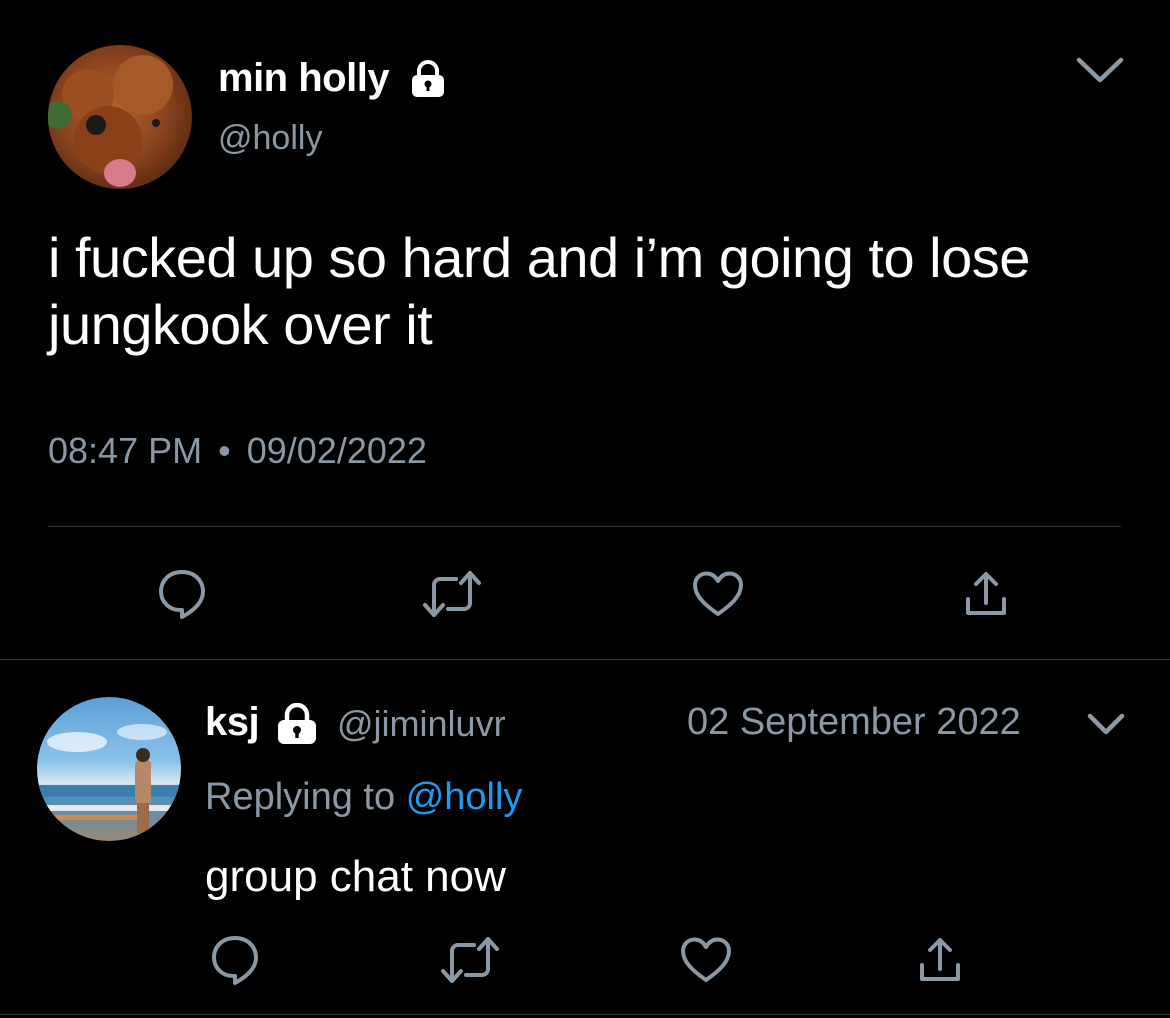  What do you see at coordinates (464, 797) in the screenshot?
I see `replying-to-mention: @holly` at bounding box center [464, 797].